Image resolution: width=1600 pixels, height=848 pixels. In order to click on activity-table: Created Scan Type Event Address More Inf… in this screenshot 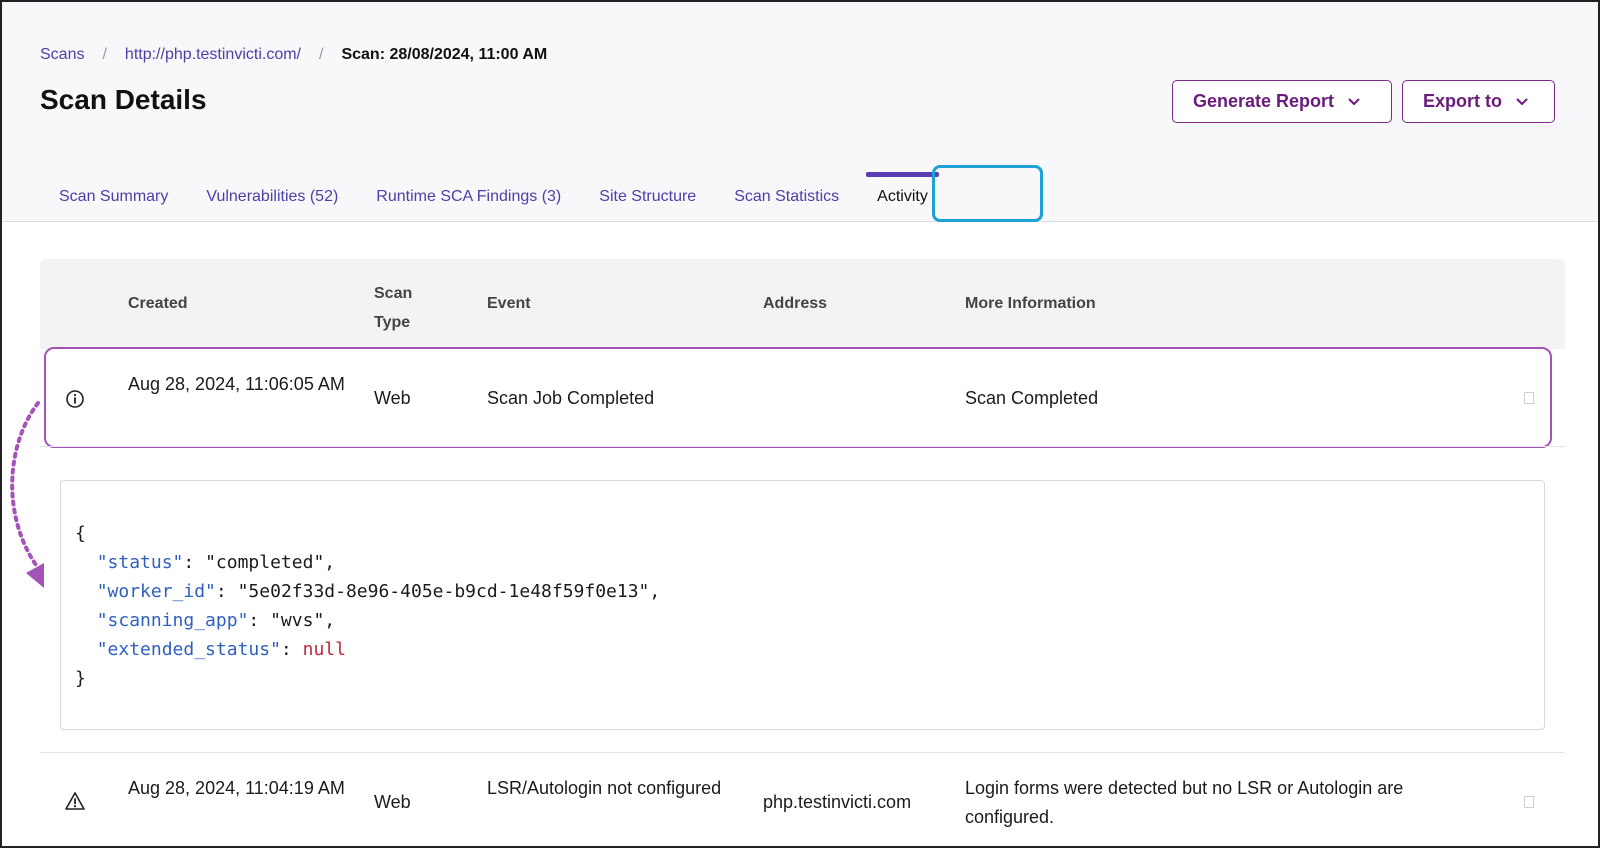, I will do `click(802, 304)`.